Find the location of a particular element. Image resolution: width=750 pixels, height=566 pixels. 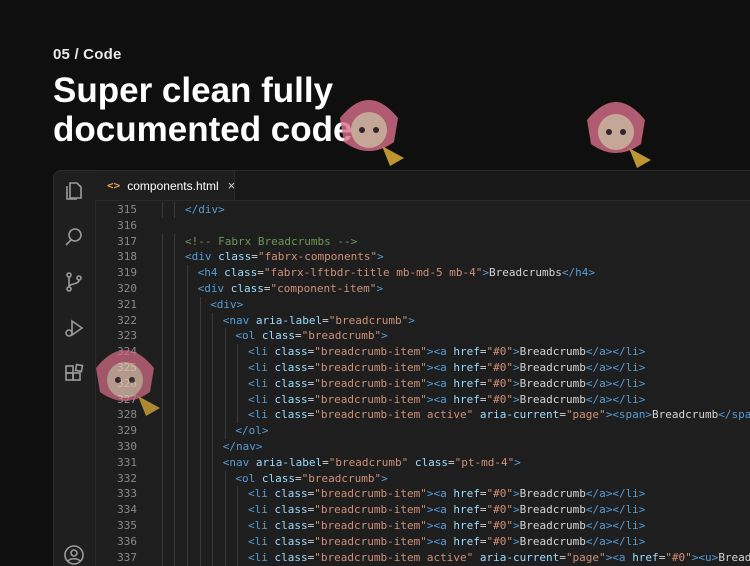

code-line: 318 <div class="fabrx-components"> is located at coordinates (422, 257).